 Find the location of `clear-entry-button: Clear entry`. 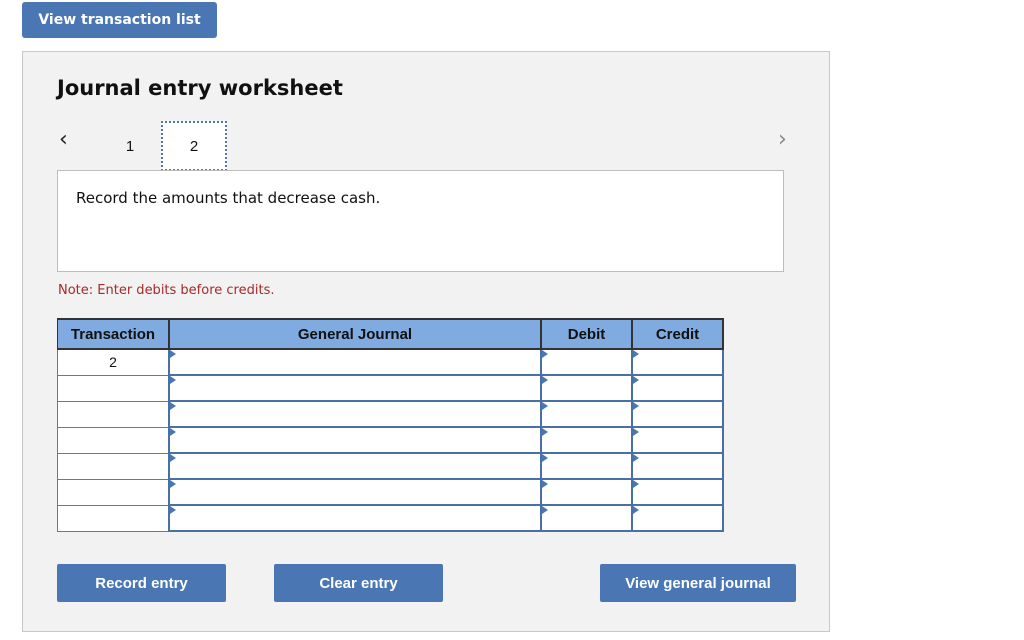

clear-entry-button: Clear entry is located at coordinates (358, 583).